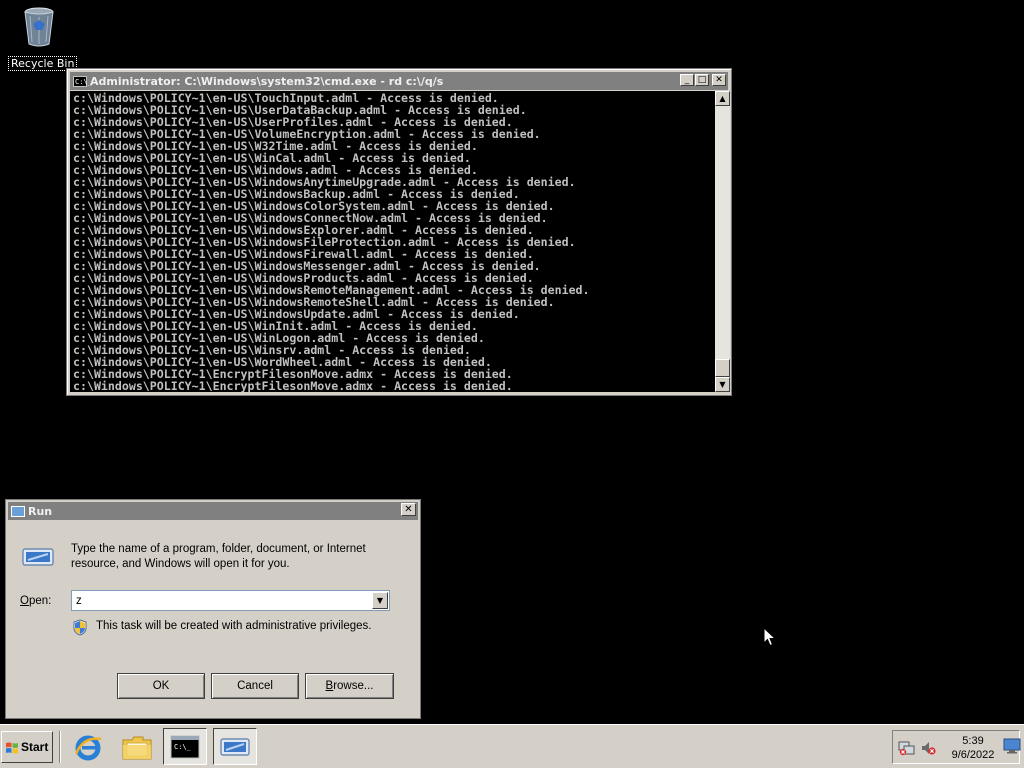 The height and width of the screenshot is (768, 1024). I want to click on minimize-button: _, so click(687, 80).